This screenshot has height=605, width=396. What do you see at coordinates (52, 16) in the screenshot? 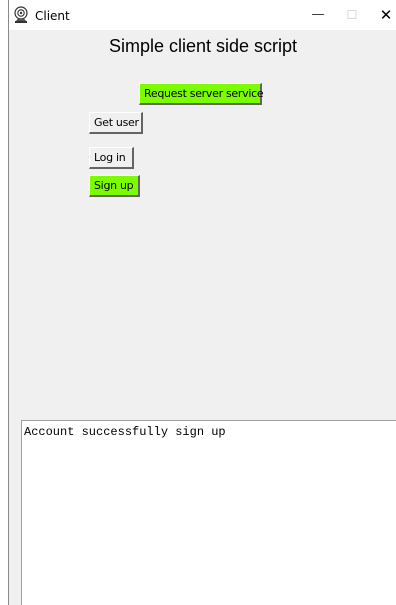
I see `window-title: Client` at bounding box center [52, 16].